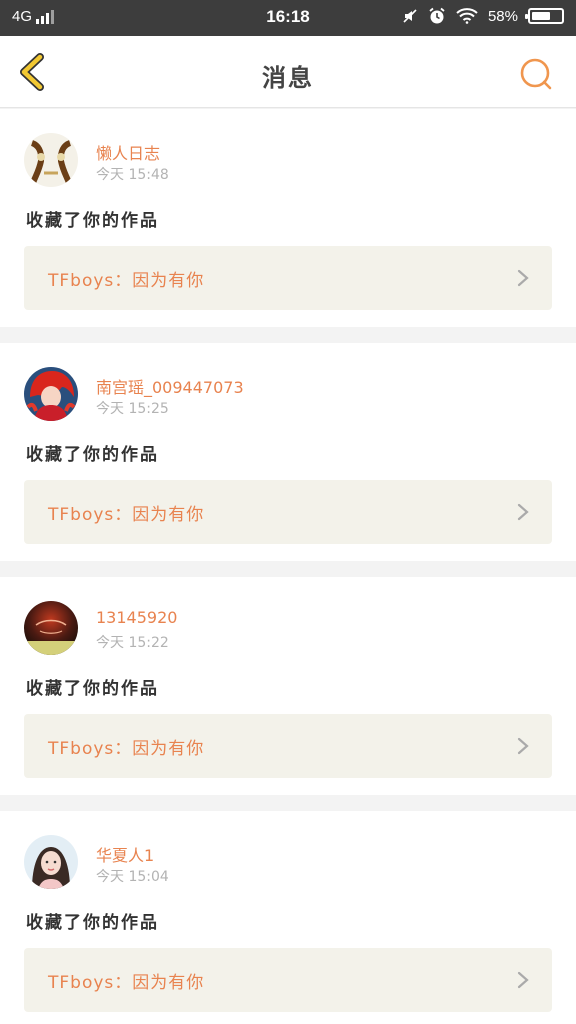  What do you see at coordinates (288, 18) in the screenshot?
I see `status-bar: 4G 16:18 58%` at bounding box center [288, 18].